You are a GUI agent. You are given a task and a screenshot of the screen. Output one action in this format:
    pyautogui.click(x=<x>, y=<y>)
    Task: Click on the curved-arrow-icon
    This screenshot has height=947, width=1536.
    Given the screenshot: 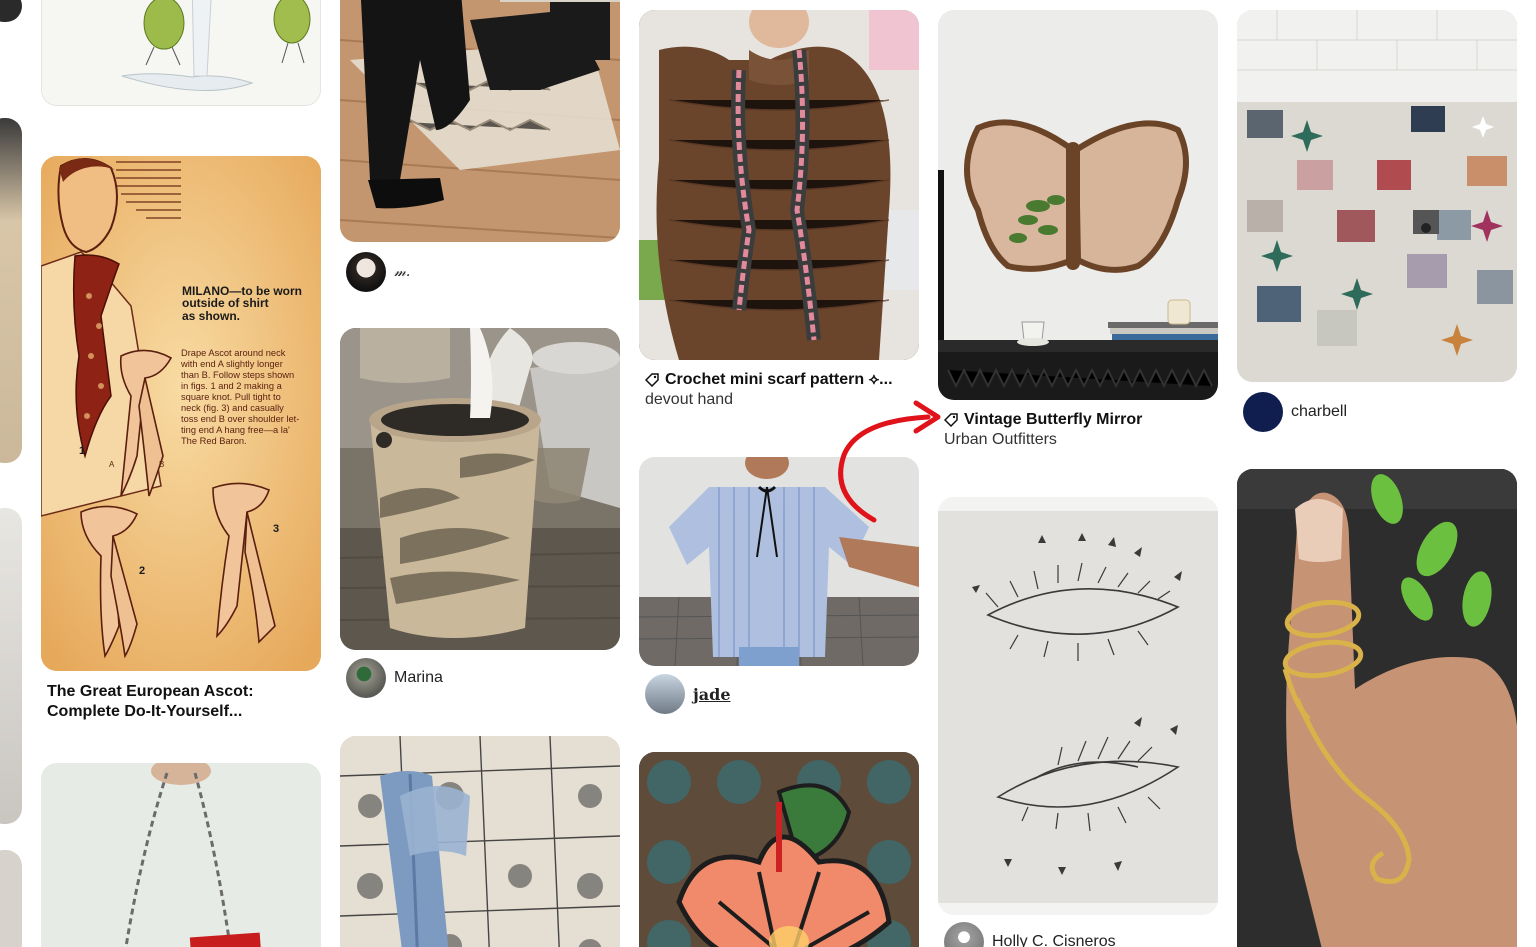 What is the action you would take?
    pyautogui.click(x=889, y=461)
    